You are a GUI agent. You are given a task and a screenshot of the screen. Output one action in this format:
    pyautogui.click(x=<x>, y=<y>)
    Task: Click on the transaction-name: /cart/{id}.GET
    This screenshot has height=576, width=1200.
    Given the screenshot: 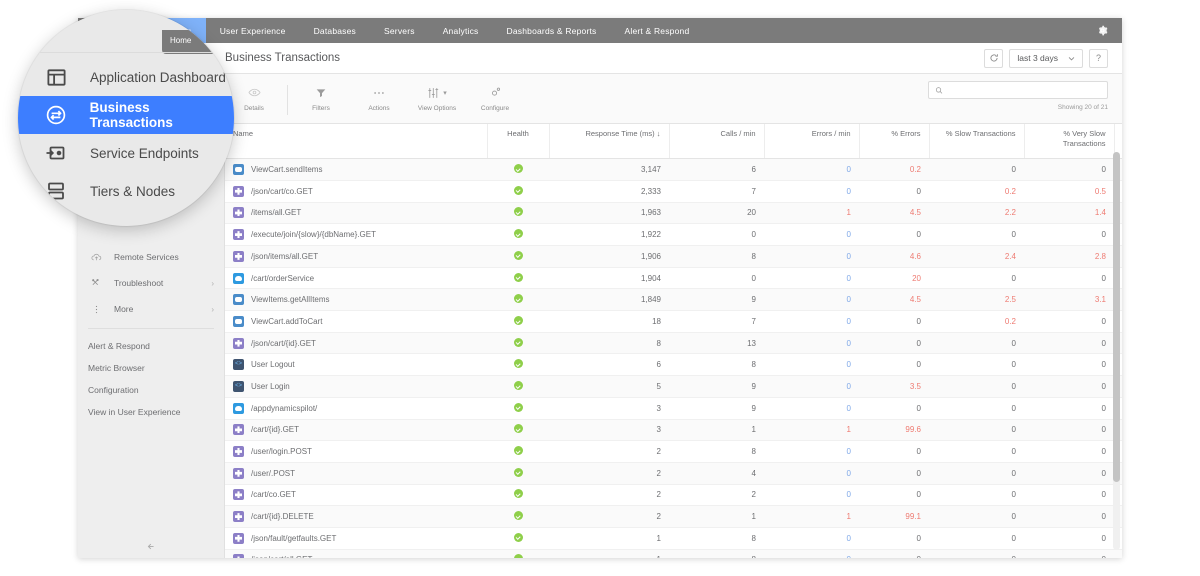 What is the action you would take?
    pyautogui.click(x=275, y=429)
    